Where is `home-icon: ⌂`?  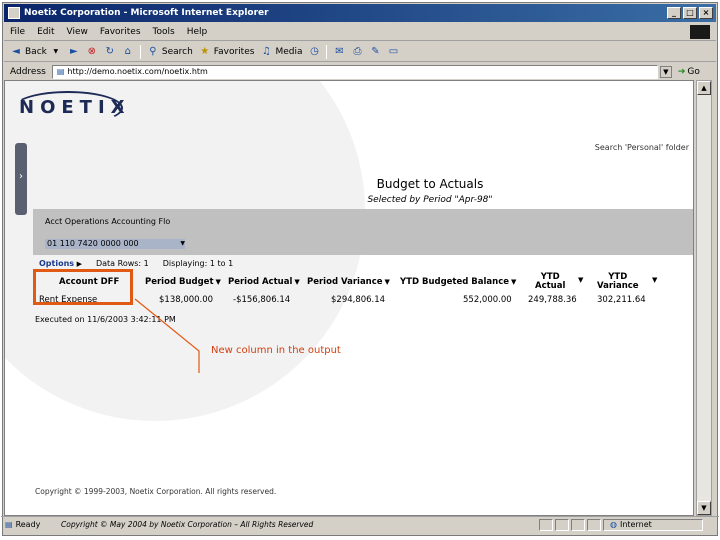
home-icon: ⌂ is located at coordinates (128, 52).